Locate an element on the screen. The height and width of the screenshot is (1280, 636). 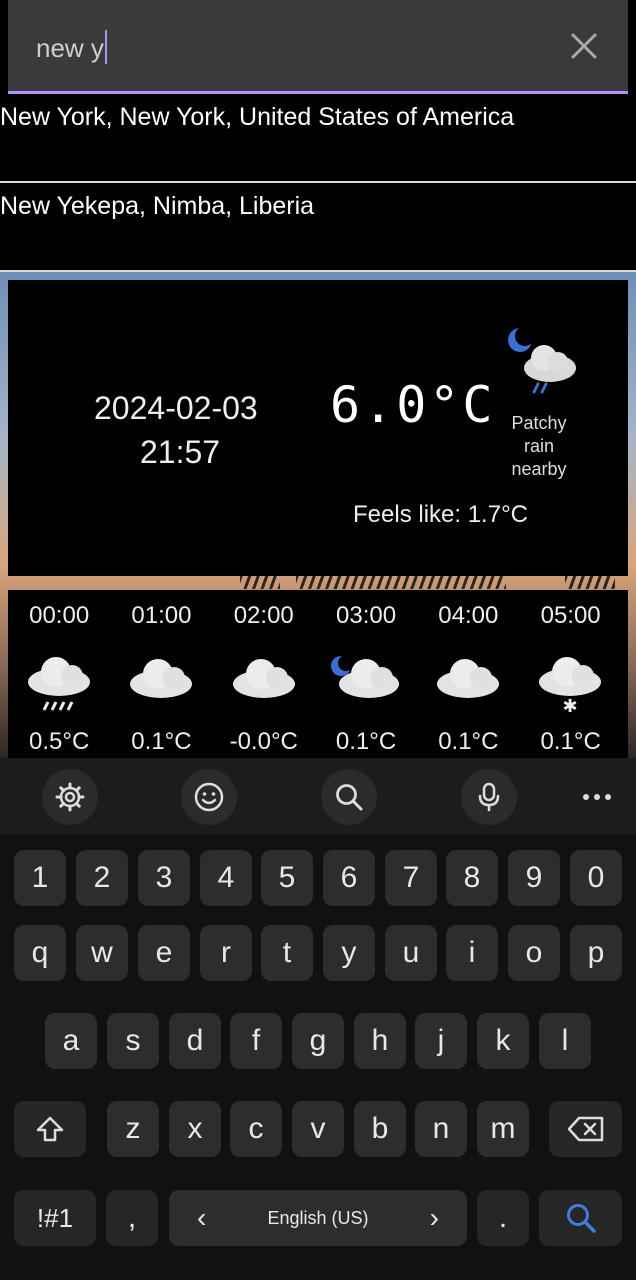
key-j: j is located at coordinates (441, 1041).